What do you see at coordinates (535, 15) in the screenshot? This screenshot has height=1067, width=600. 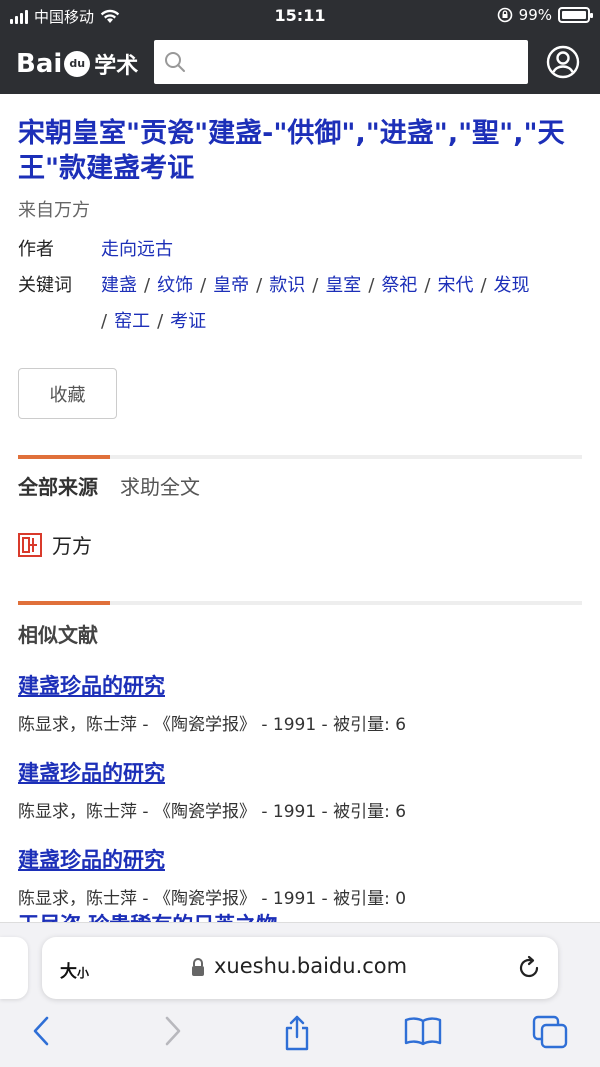 I see `battery-percent: 99%` at bounding box center [535, 15].